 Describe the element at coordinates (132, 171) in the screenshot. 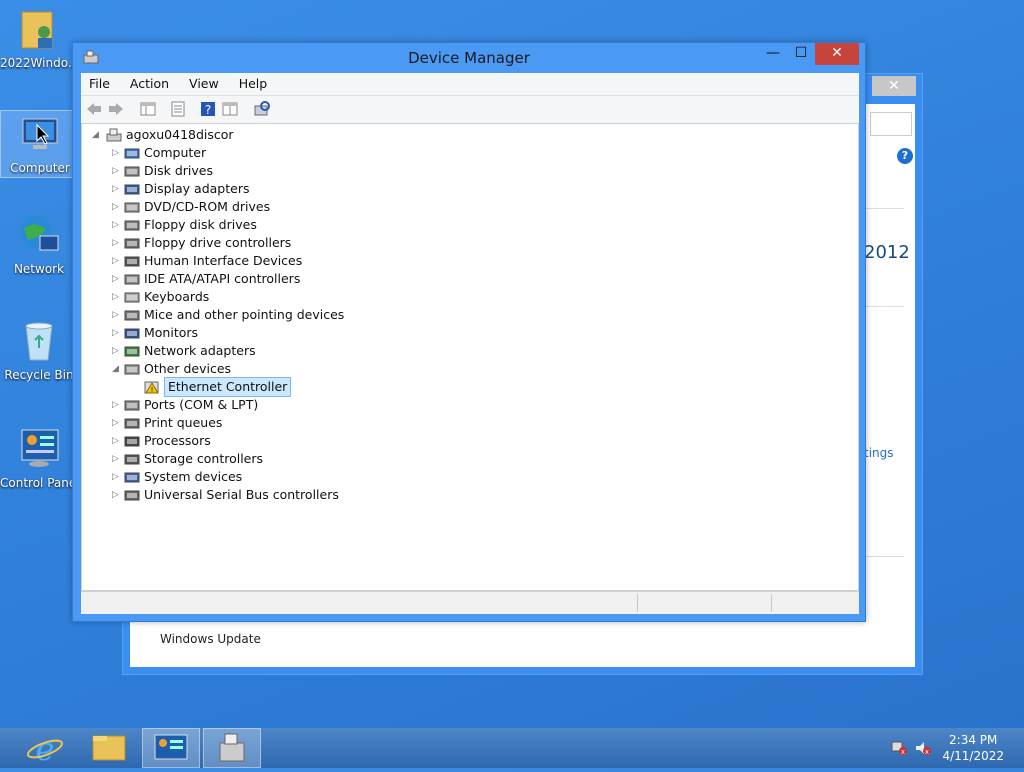

I see `disk-drive-icon` at that location.